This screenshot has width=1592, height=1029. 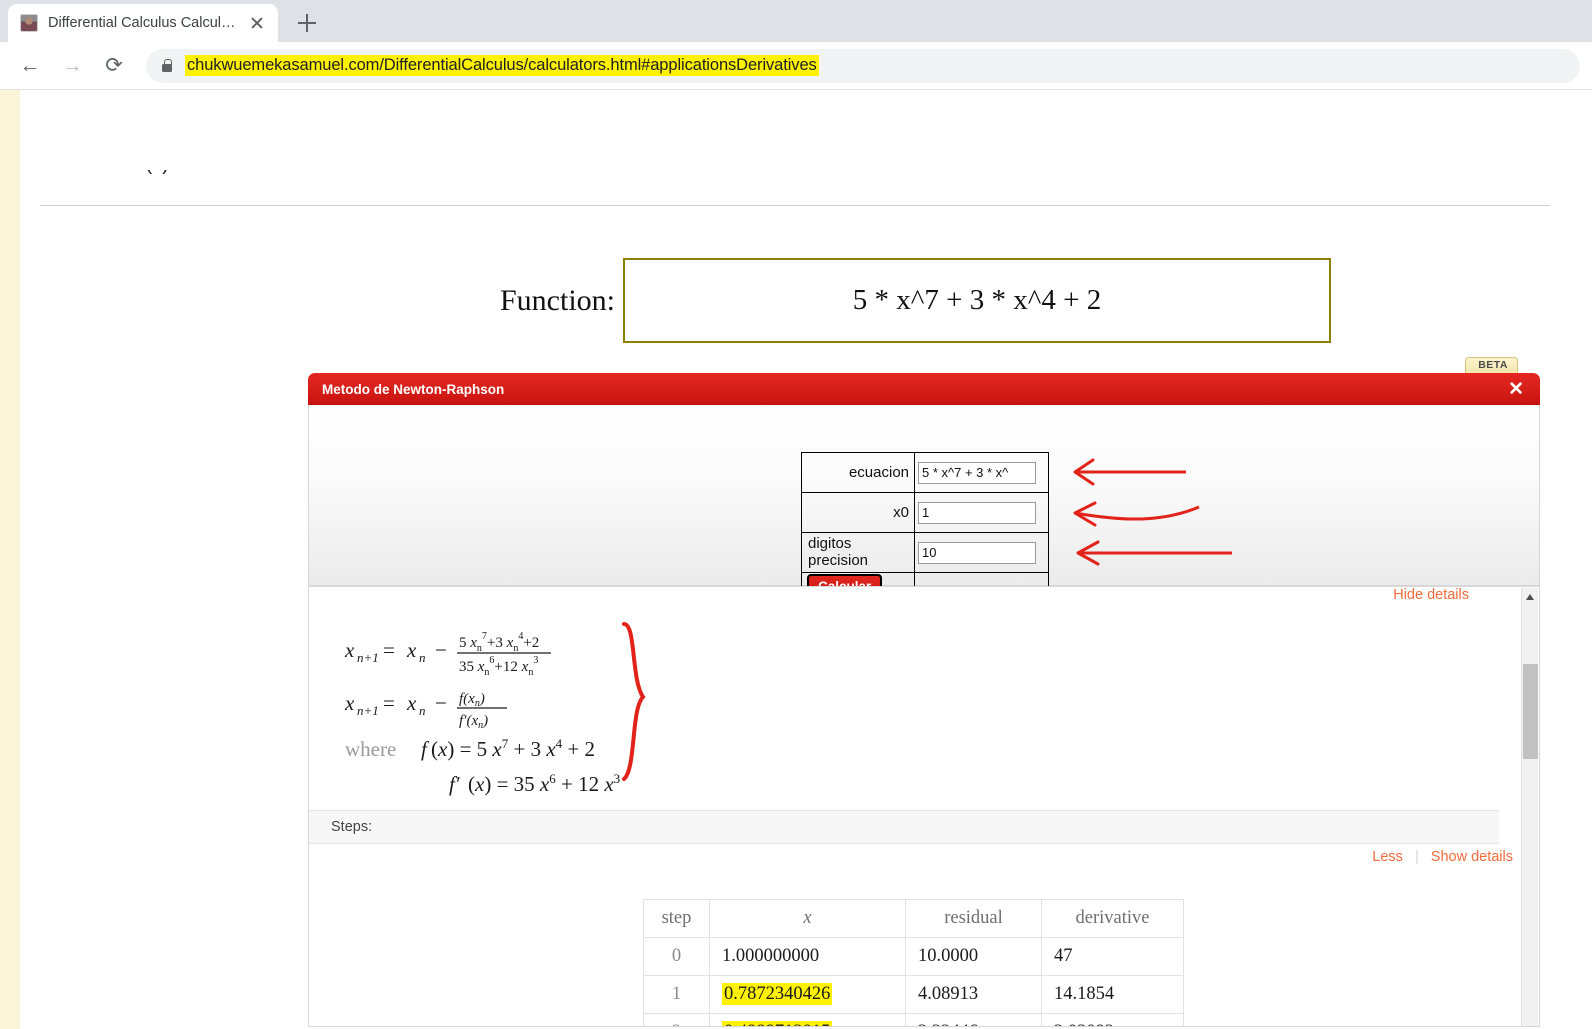 I want to click on back-icon: ←, so click(x=30, y=66).